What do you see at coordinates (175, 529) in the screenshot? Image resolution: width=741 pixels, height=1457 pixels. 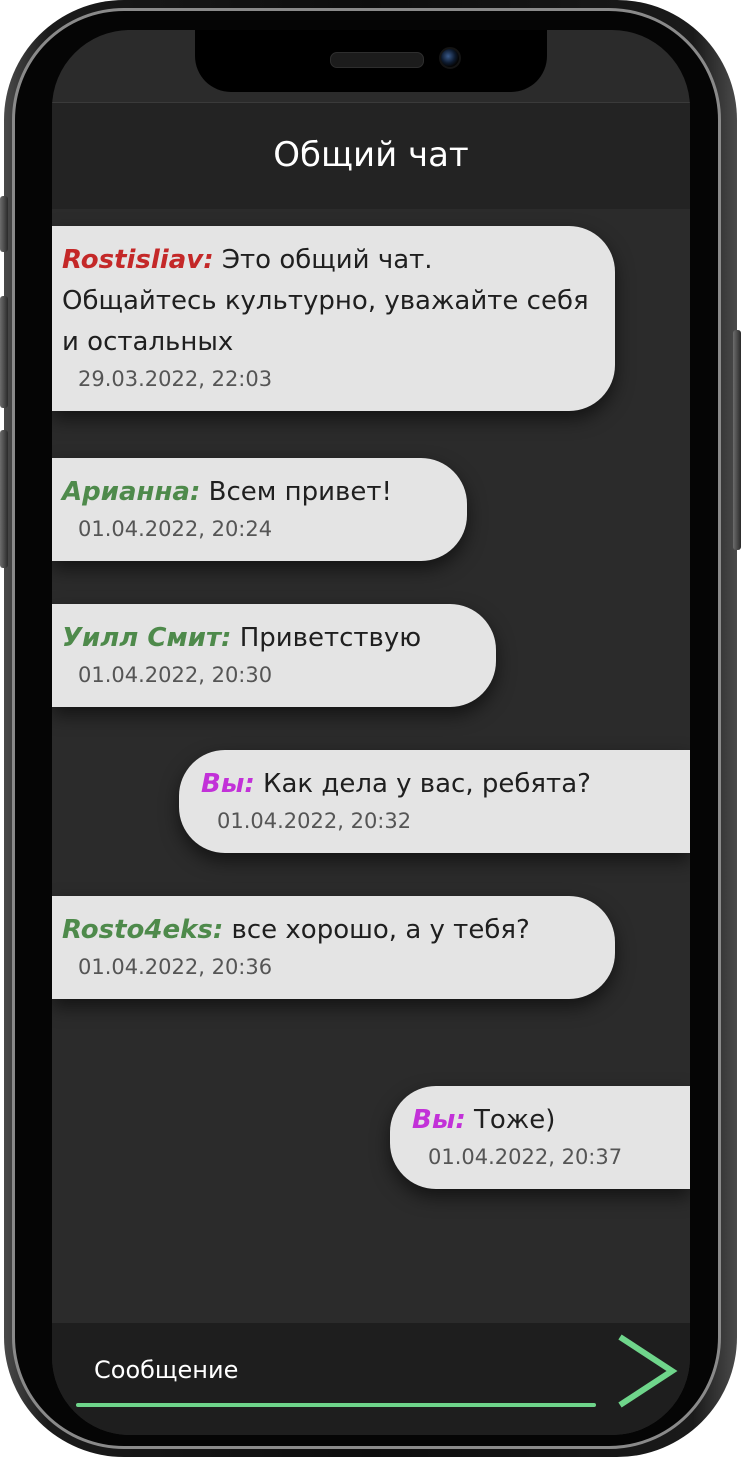 I see `message-time: 01.04.2022, 20:24` at bounding box center [175, 529].